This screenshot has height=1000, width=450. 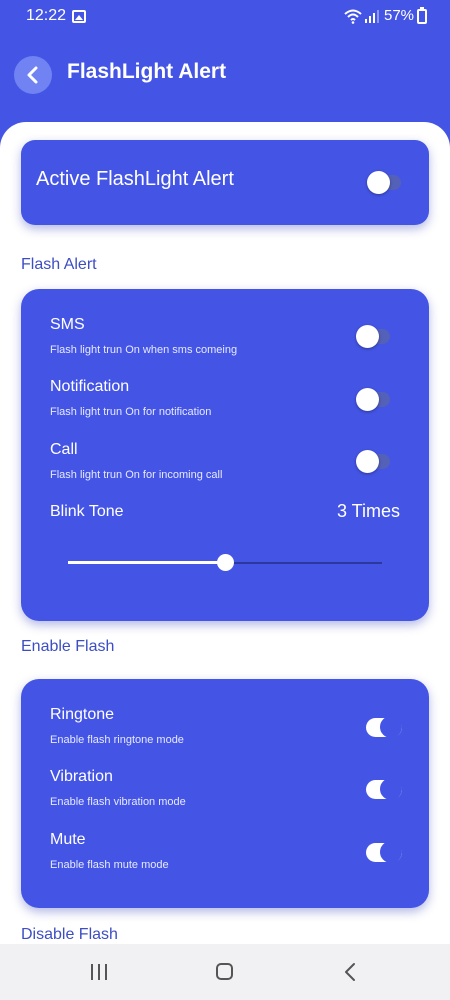 I want to click on active-alert-switch, so click(x=387, y=182).